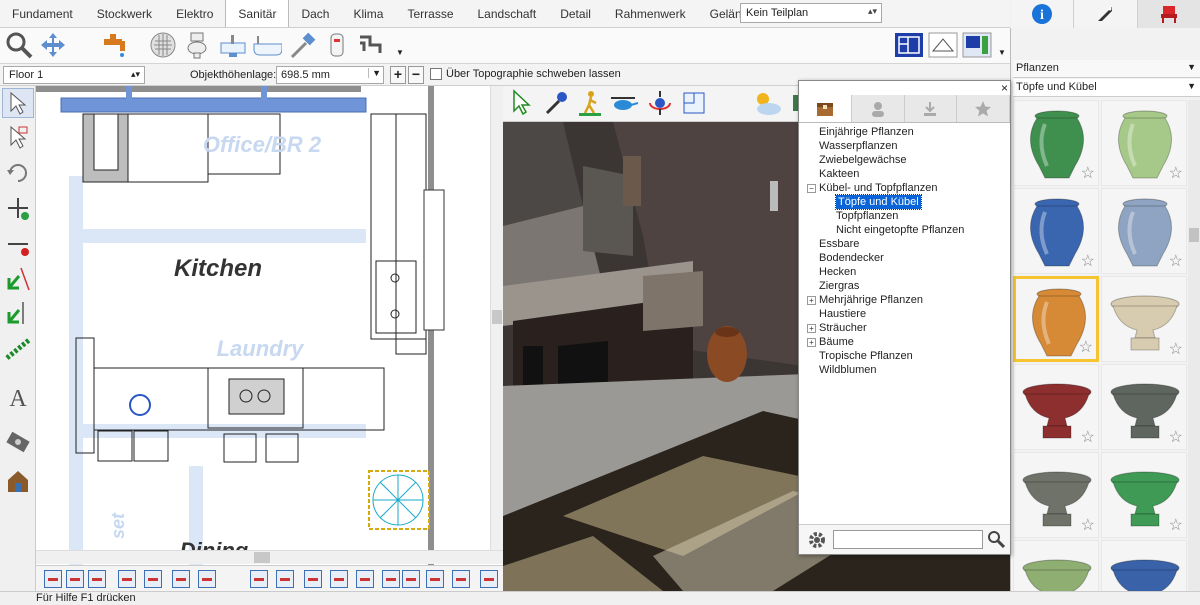 This screenshot has width=1200, height=605. Describe the element at coordinates (315, 14) in the screenshot. I see `tab-4: Dach` at that location.